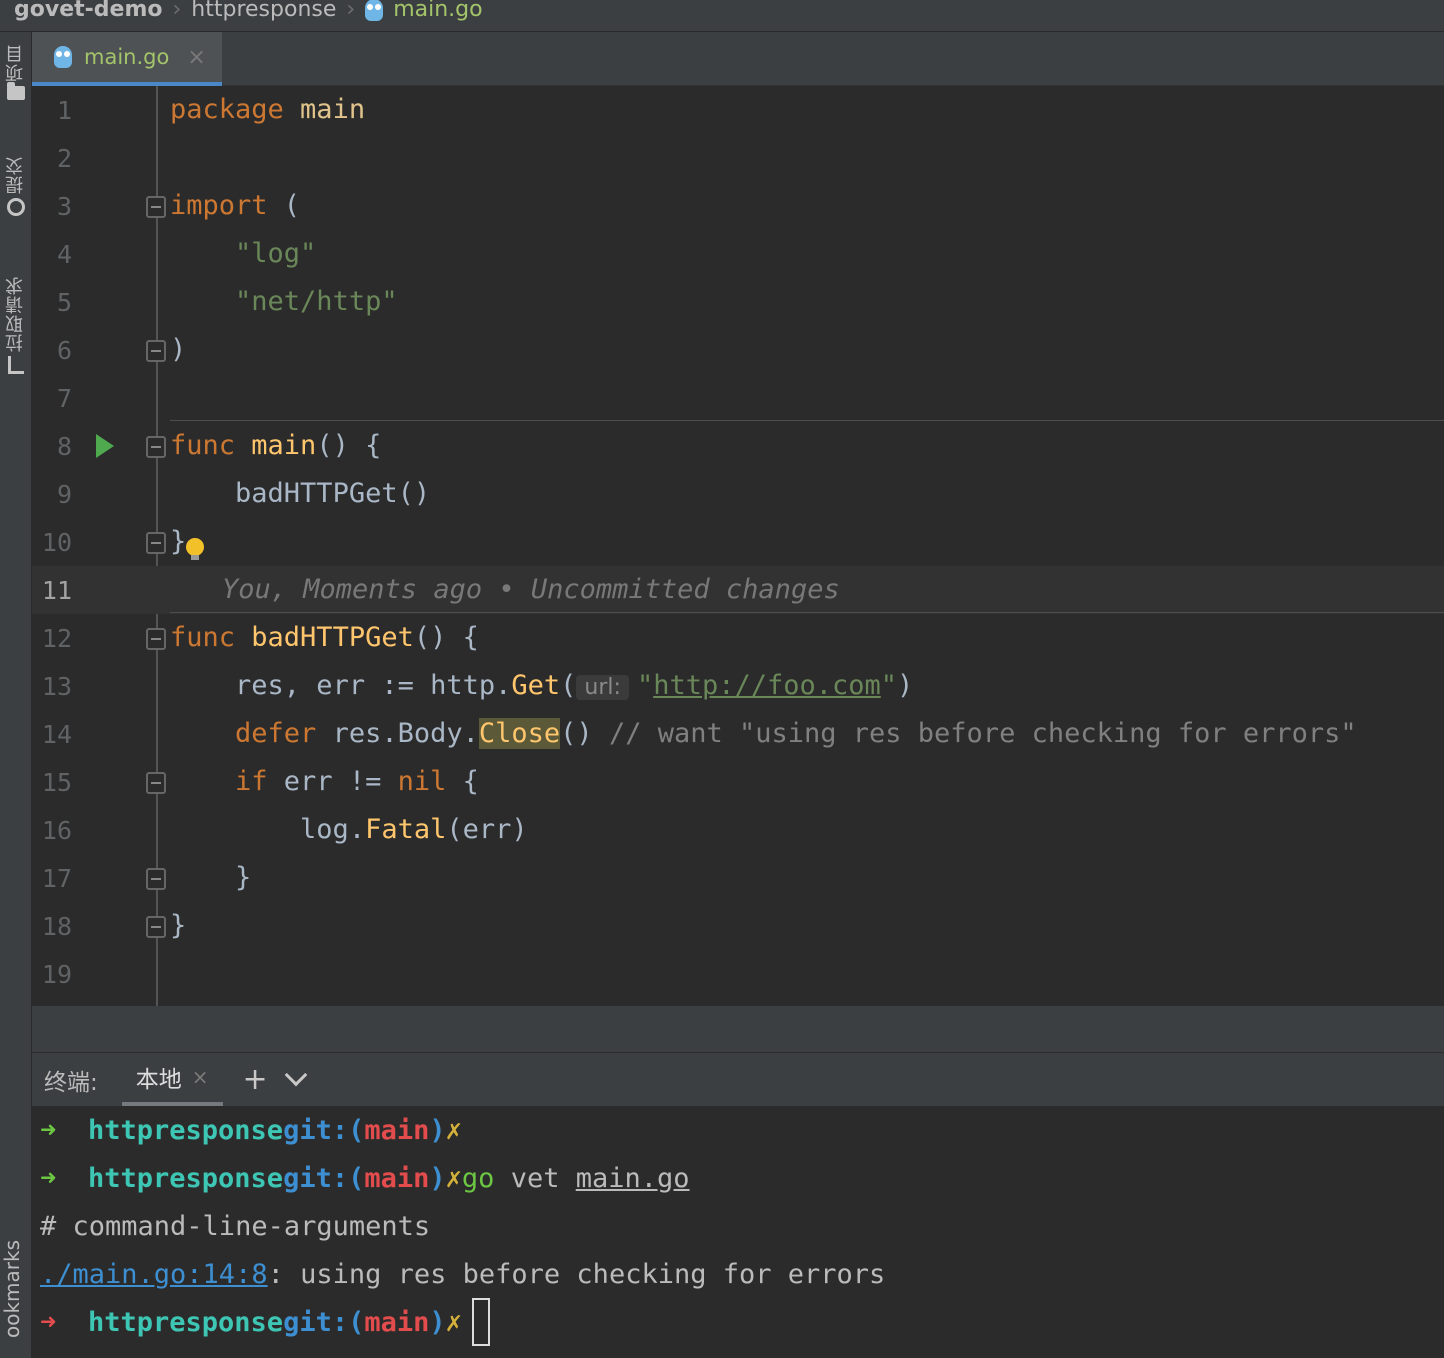  Describe the element at coordinates (422, 781) in the screenshot. I see `keyword: nil` at that location.